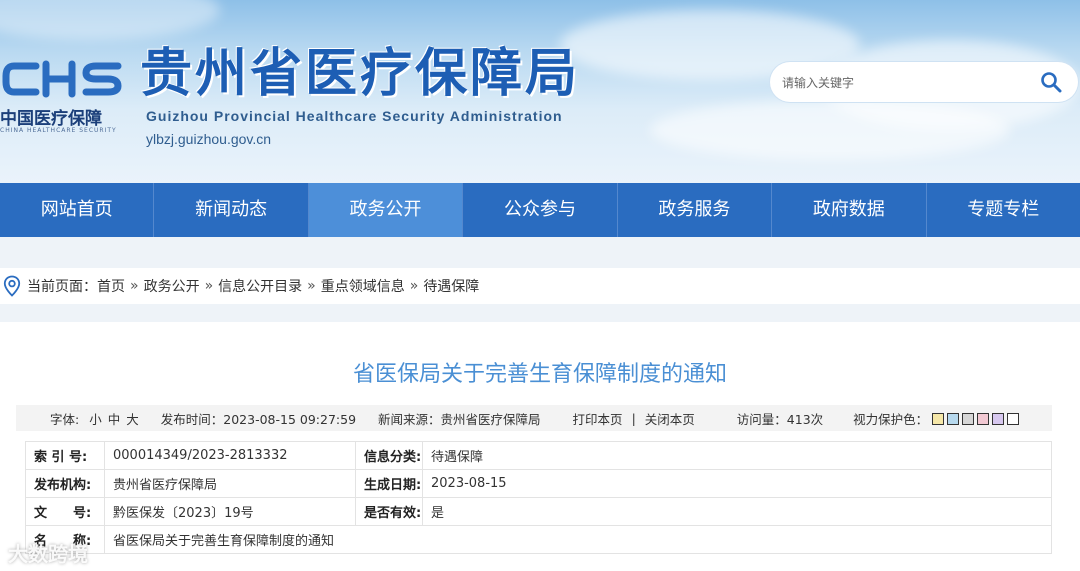  Describe the element at coordinates (95, 418) in the screenshot. I see `font-small-button: 小` at that location.